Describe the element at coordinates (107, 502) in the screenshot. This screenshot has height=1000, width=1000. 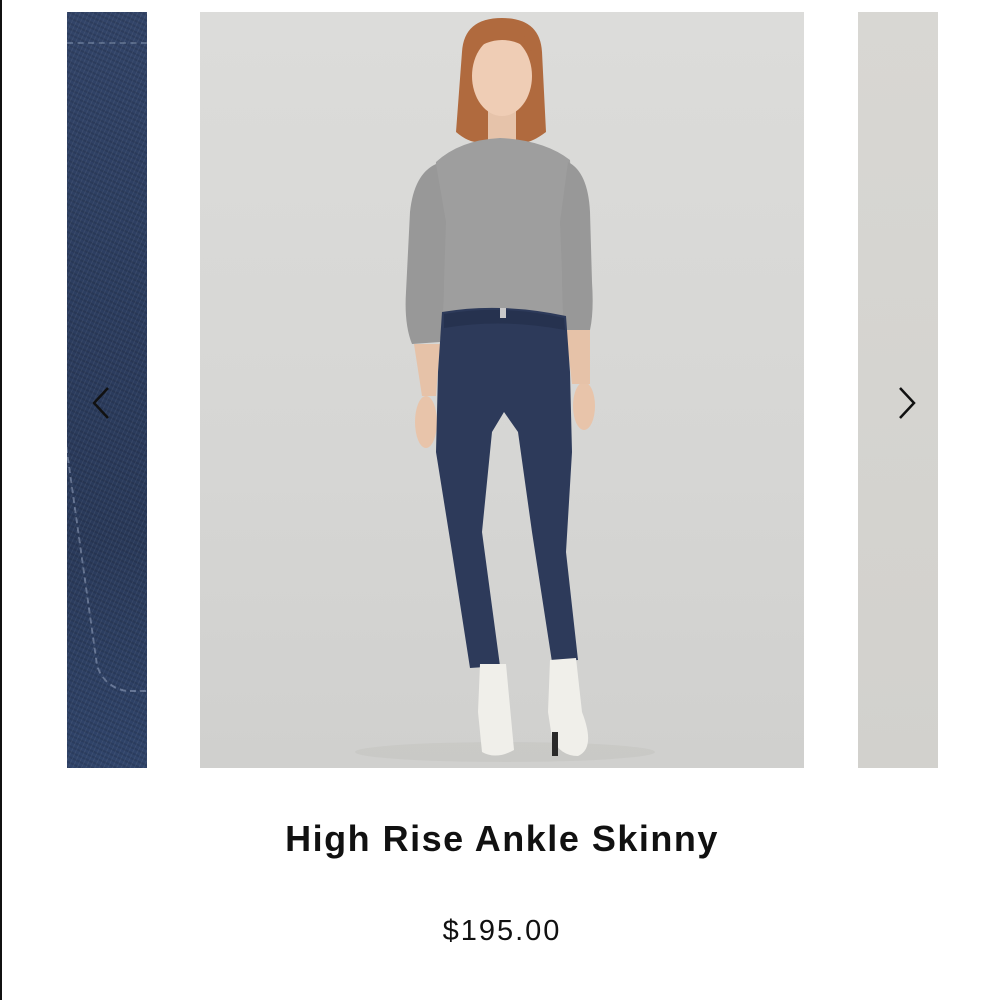
I see `denim-pocket-stitch` at that location.